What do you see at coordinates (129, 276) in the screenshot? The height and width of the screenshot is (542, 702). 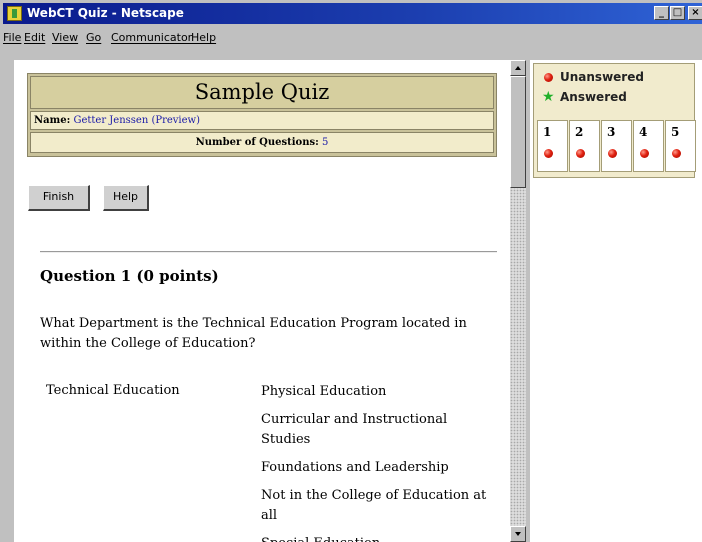 I see `question-heading: Question 1 (0 points)` at bounding box center [129, 276].